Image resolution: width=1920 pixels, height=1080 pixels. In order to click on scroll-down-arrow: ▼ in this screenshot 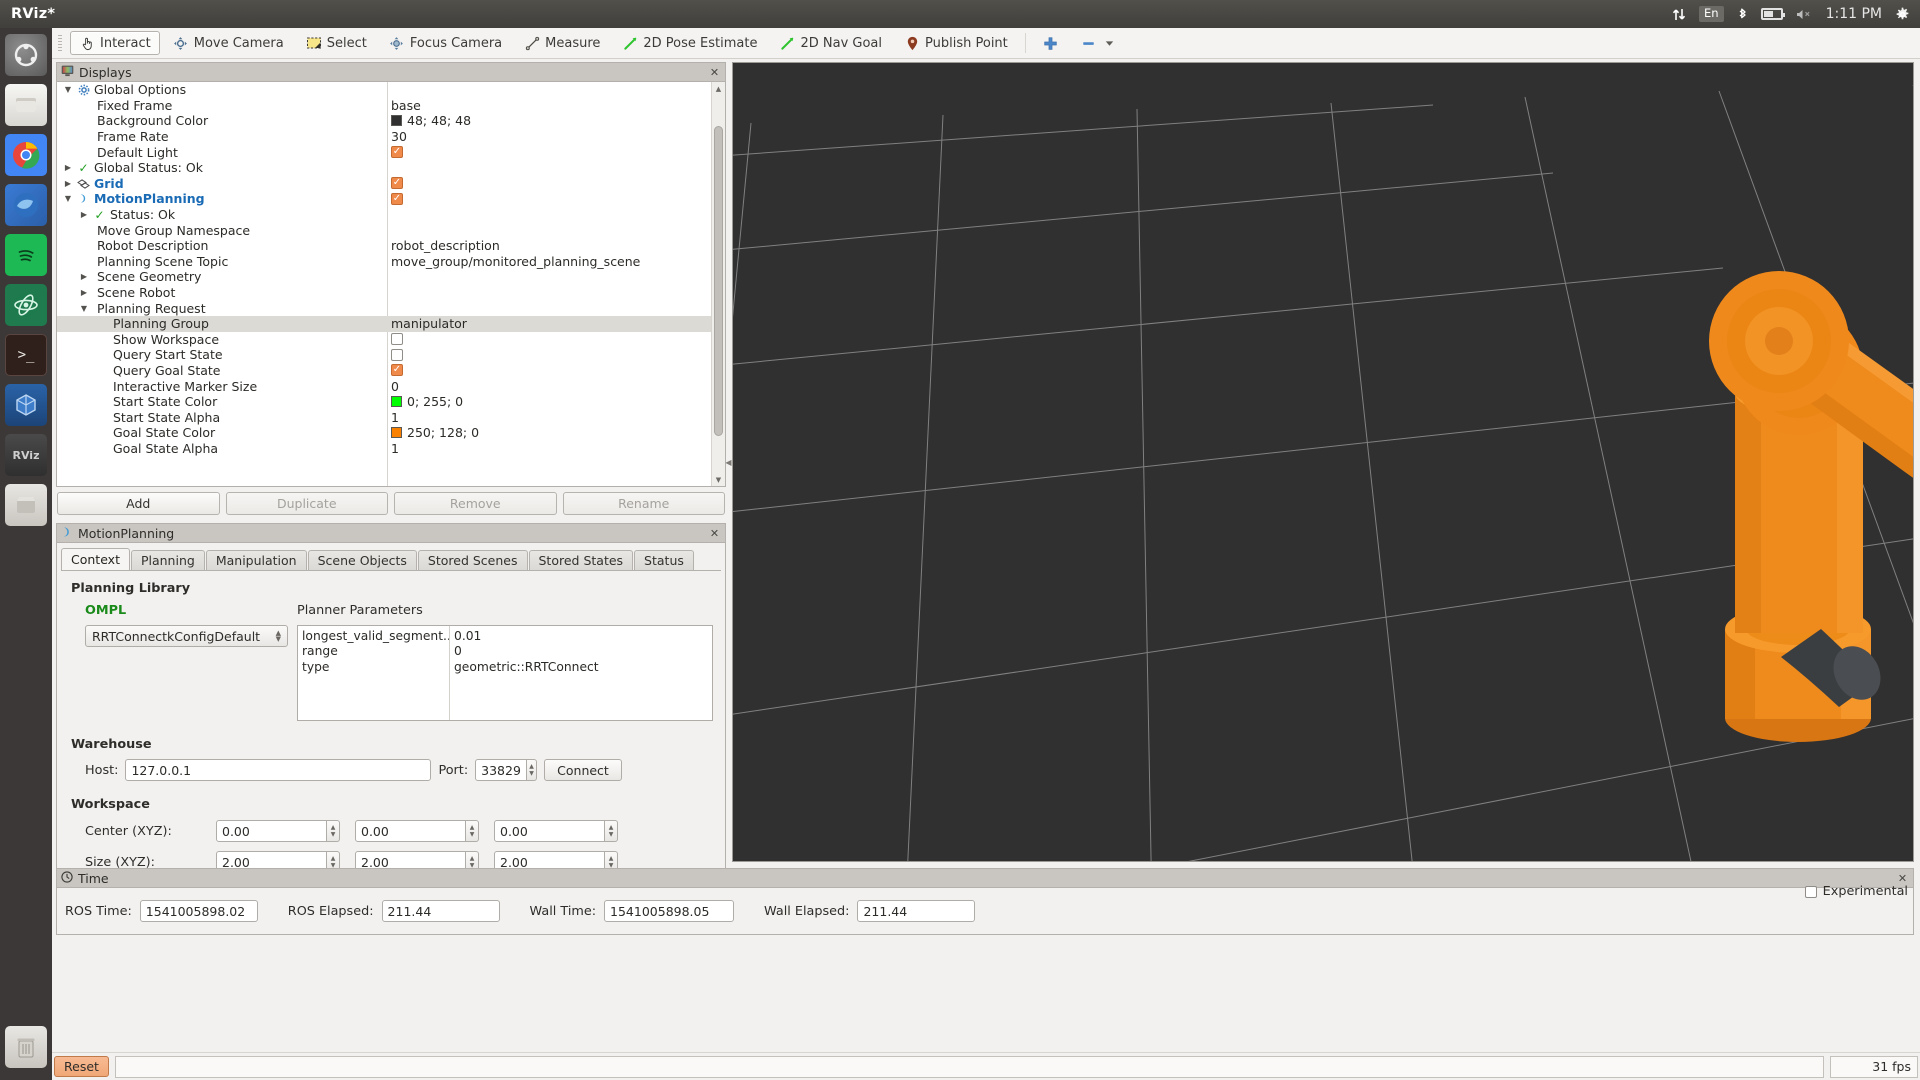, I will do `click(718, 479)`.